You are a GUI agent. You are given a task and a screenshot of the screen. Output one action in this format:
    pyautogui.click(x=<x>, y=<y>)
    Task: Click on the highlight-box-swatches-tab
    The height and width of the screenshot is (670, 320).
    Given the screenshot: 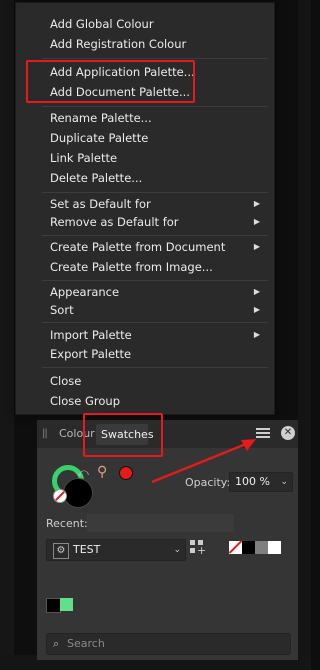 What is the action you would take?
    pyautogui.click(x=123, y=435)
    